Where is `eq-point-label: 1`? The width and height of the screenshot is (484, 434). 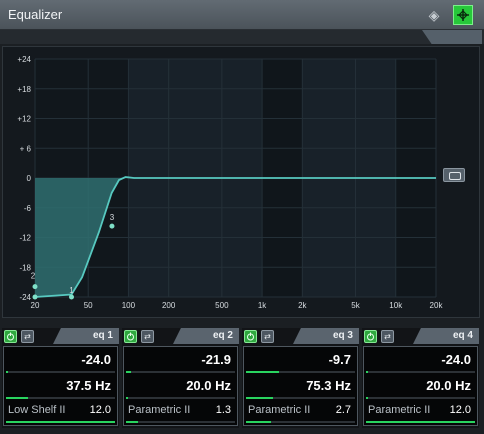
eq-point-label: 1 is located at coordinates (71, 290).